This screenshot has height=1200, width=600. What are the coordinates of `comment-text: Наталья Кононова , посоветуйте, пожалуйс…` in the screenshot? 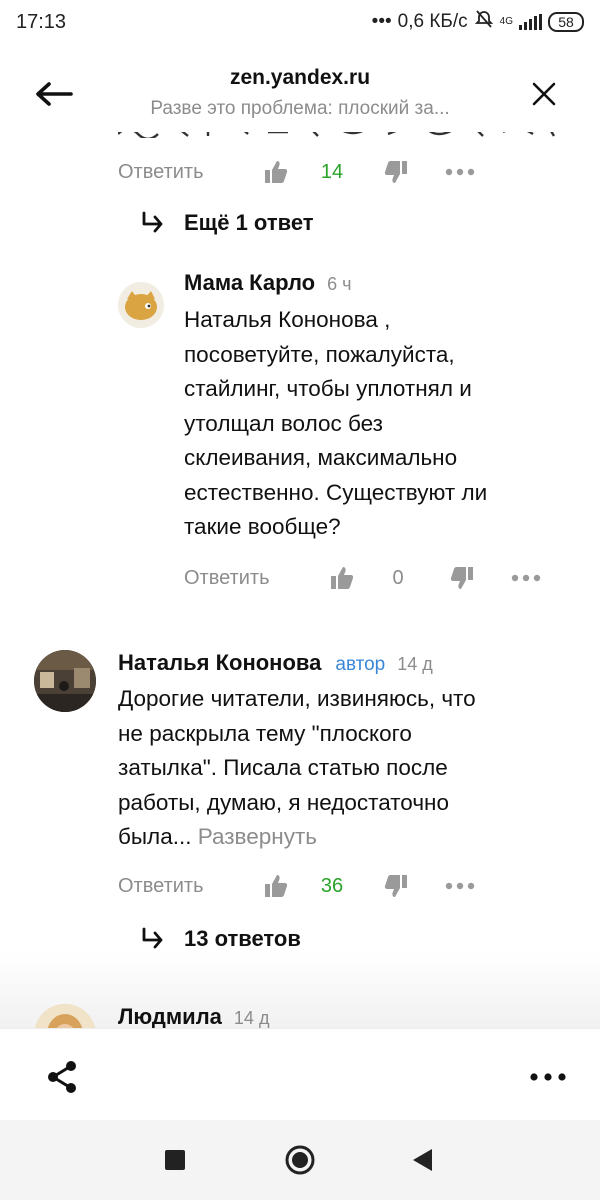 It's located at (335, 424).